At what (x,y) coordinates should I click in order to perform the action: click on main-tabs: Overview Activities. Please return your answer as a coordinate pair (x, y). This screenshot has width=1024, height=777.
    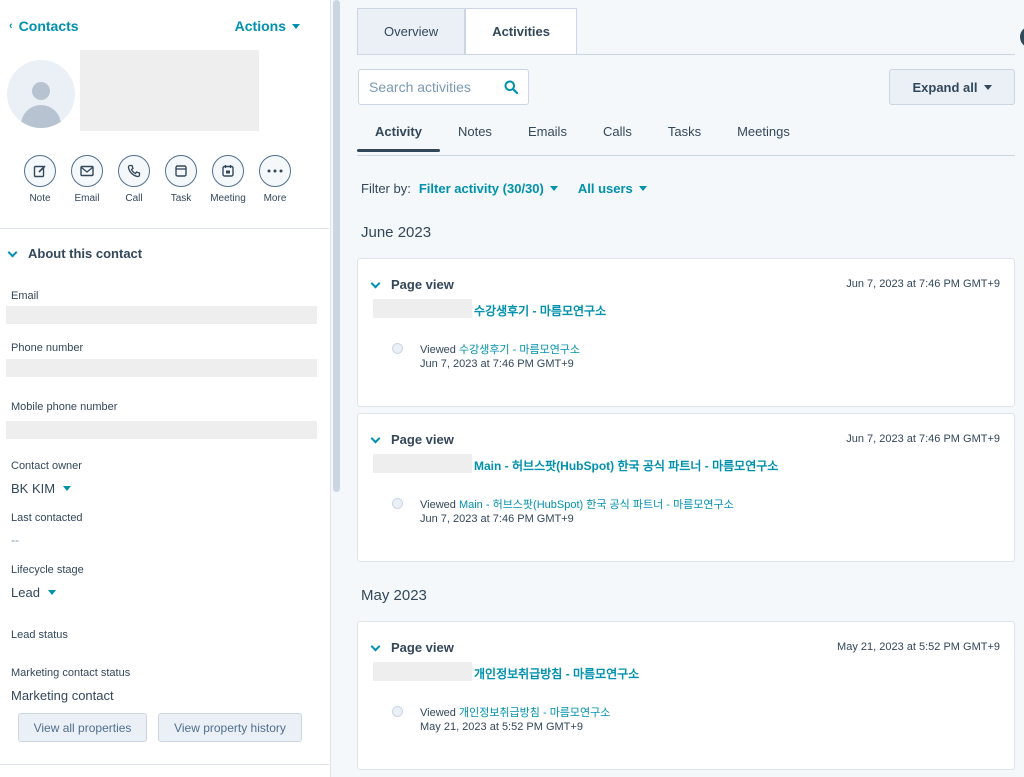
    Looking at the image, I should click on (467, 31).